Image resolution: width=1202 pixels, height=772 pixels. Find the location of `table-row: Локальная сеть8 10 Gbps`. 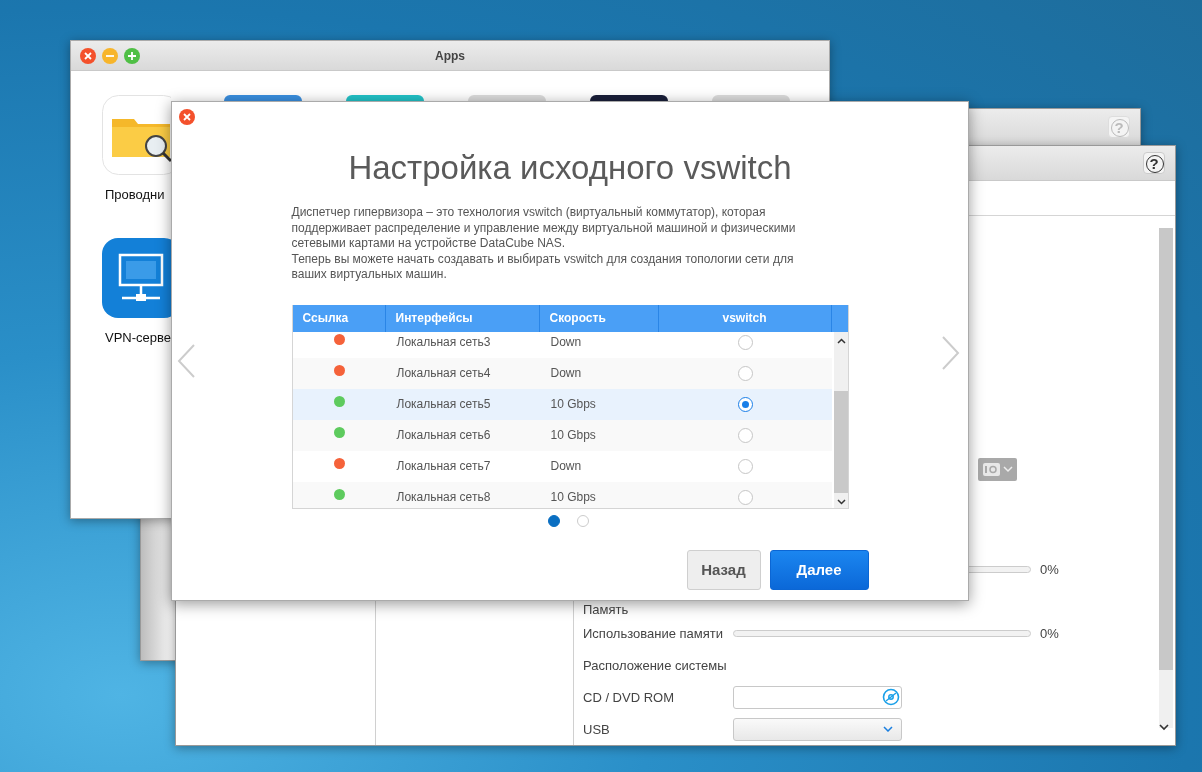

table-row: Локальная сеть8 10 Gbps is located at coordinates (562, 494).